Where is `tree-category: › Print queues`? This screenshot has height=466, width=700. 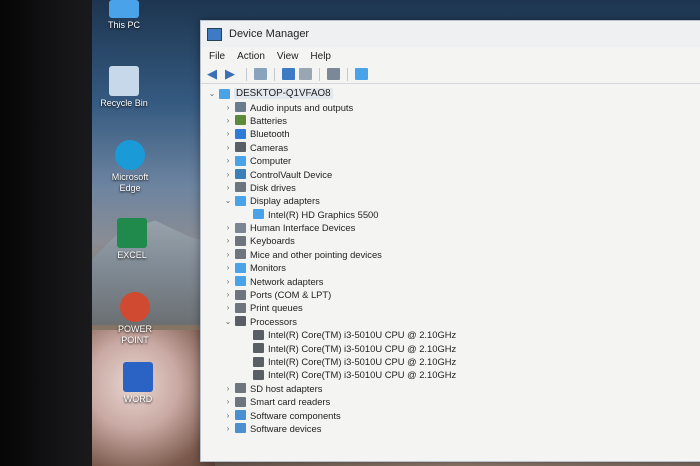
tree-category: › Print queues is located at coordinates (450, 307).